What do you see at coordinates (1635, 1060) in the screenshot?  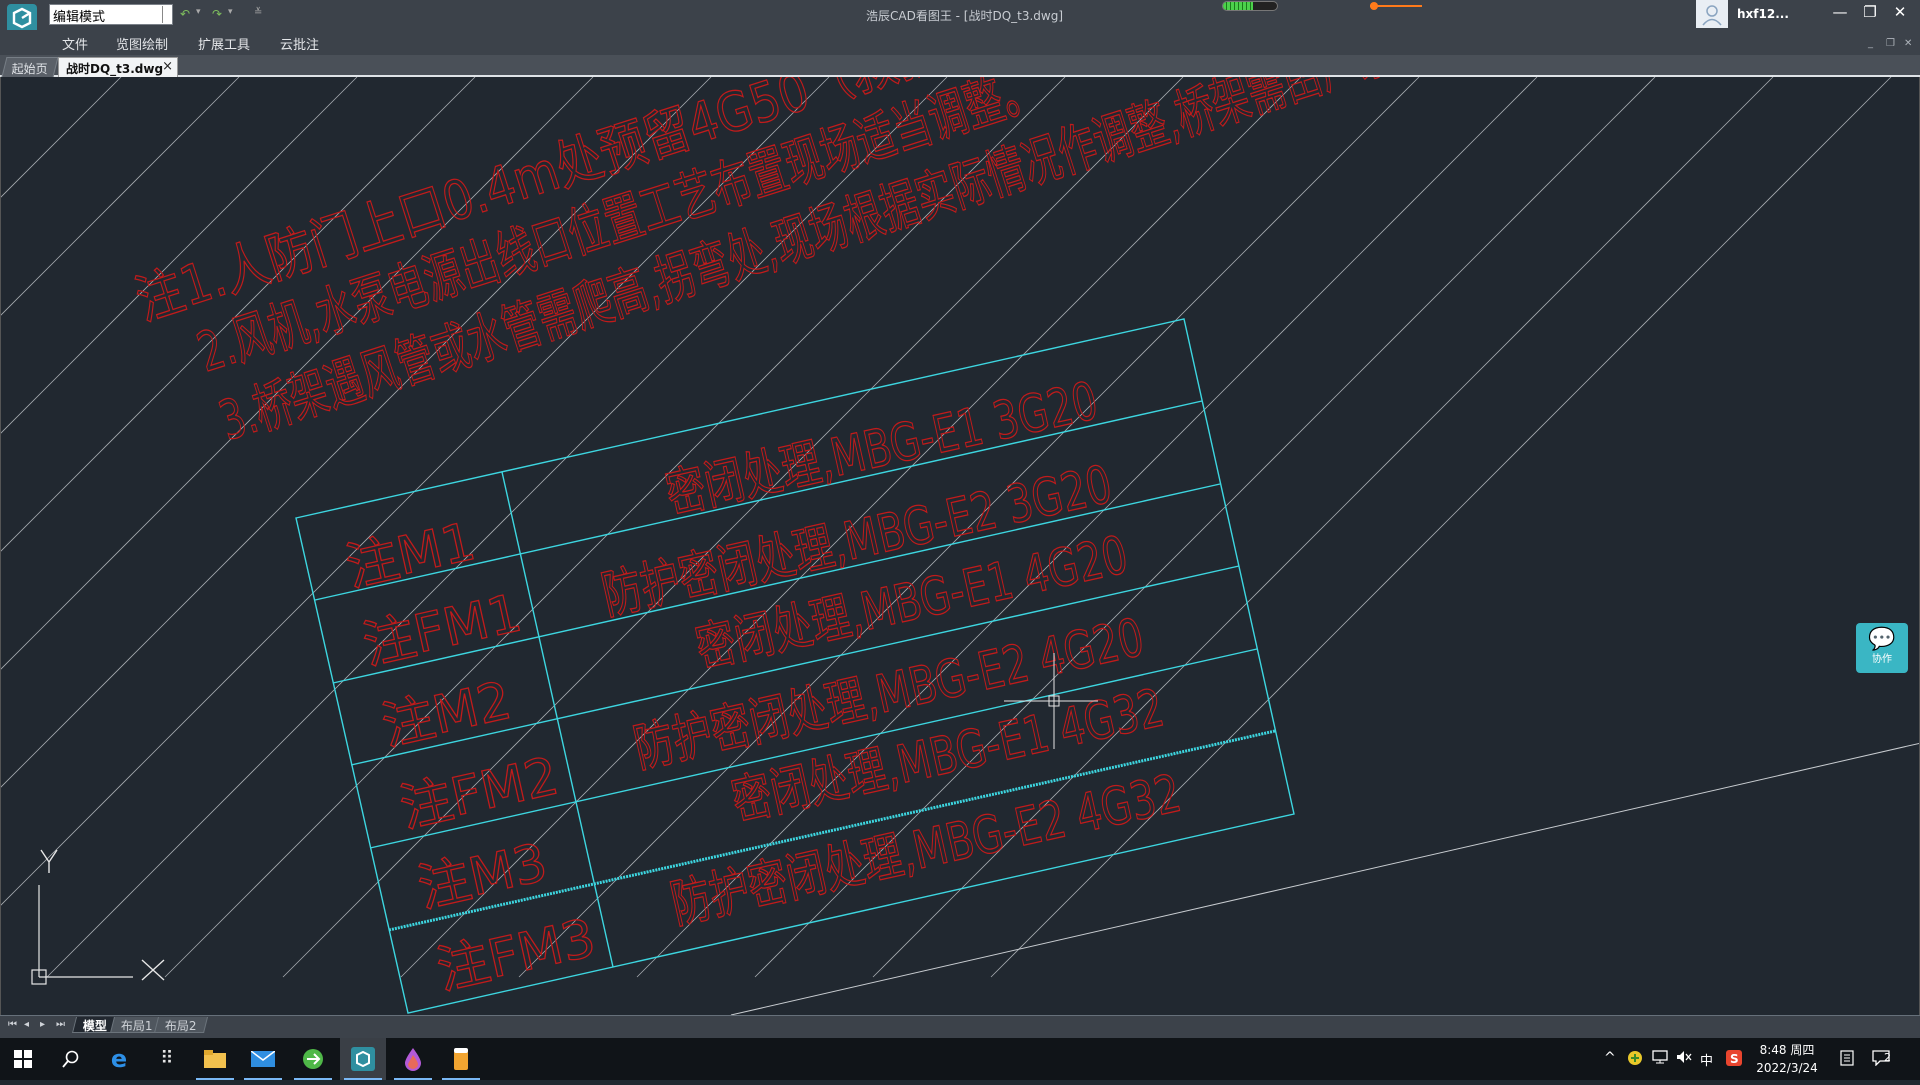 I see `tray-app-icon` at bounding box center [1635, 1060].